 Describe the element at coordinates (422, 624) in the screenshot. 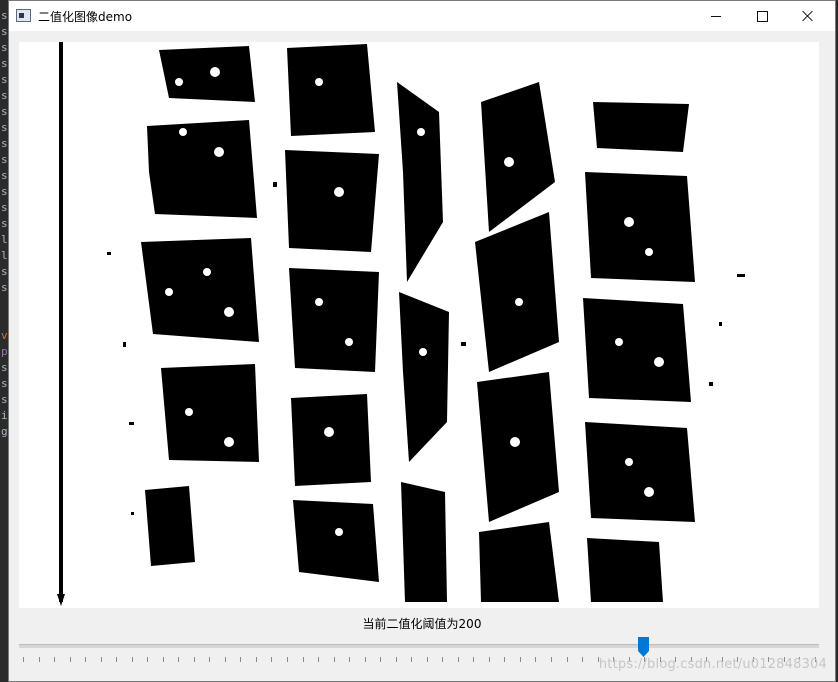

I see `threshold-caption: 当前二值化阈值为200` at that location.